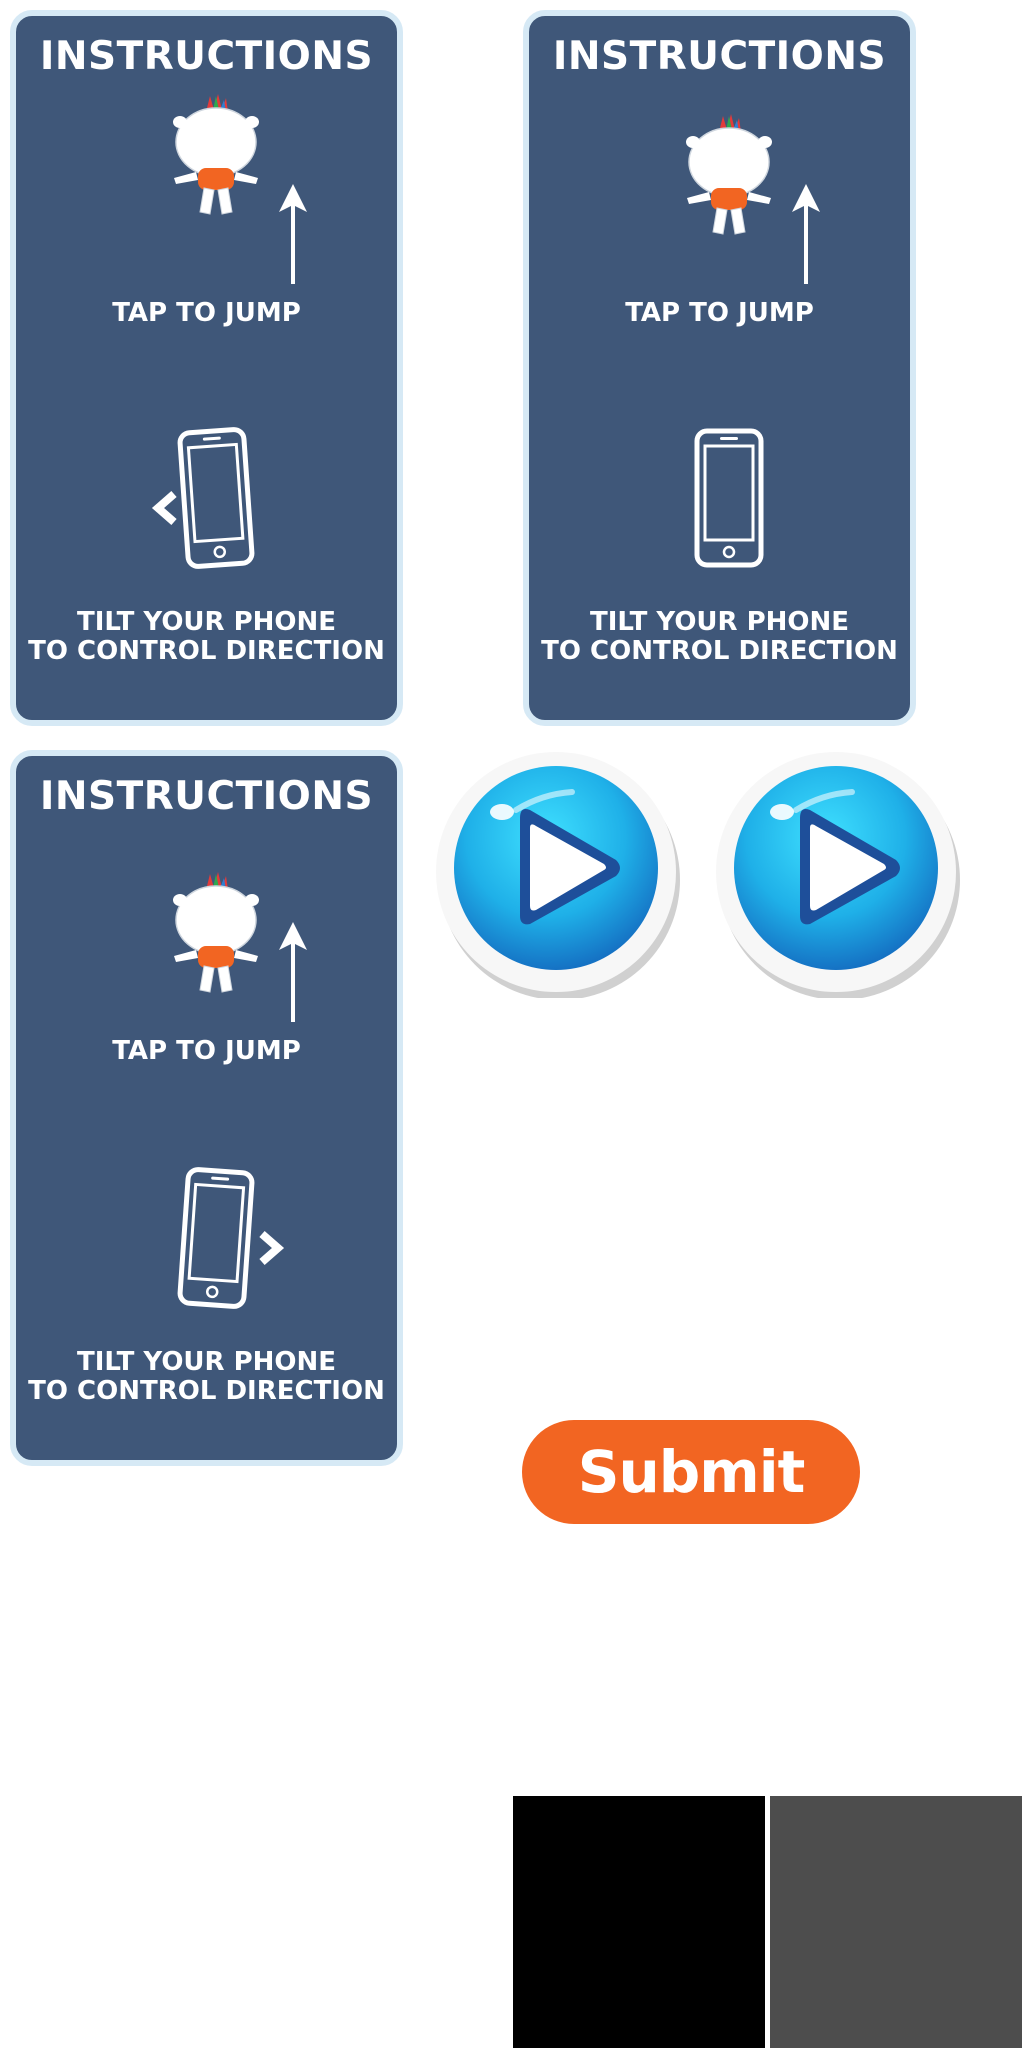  I want to click on play-button, so click(557, 873).